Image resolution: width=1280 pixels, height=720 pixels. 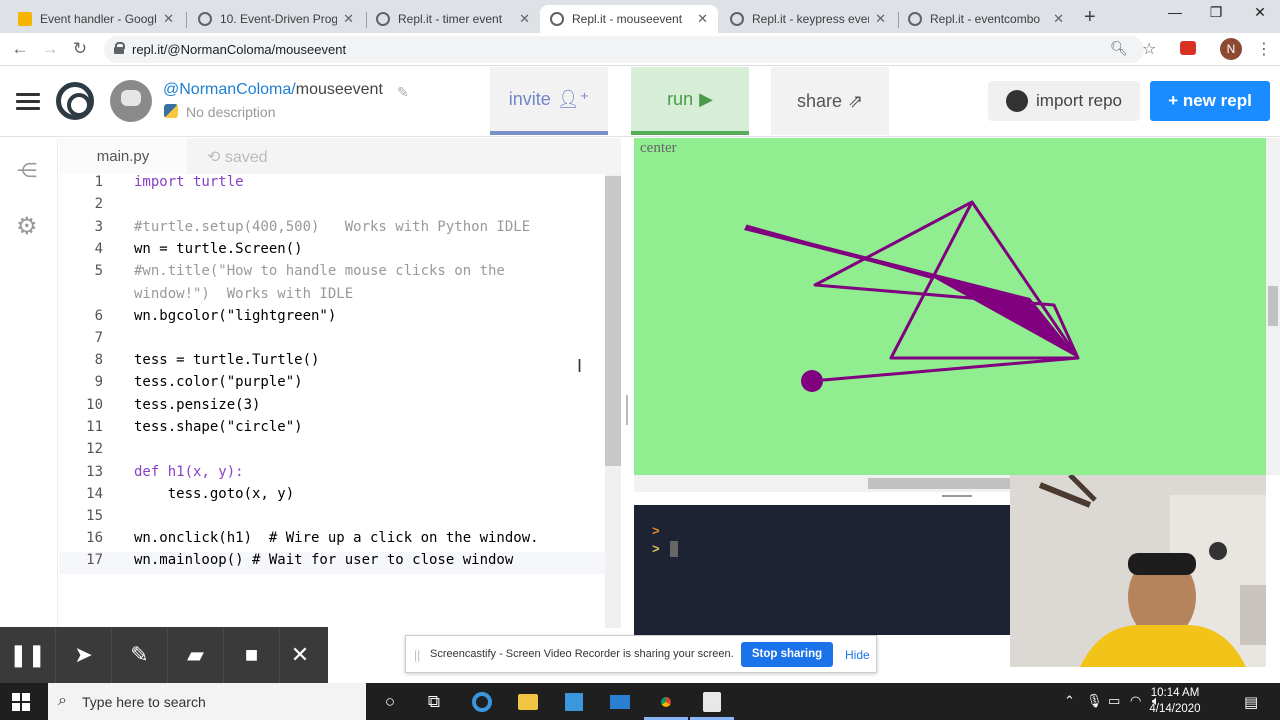 What do you see at coordinates (630, 49) in the screenshot?
I see `address-bar: repl.it/@NormanColoma/mouseevent 🔍︎ ☆` at bounding box center [630, 49].